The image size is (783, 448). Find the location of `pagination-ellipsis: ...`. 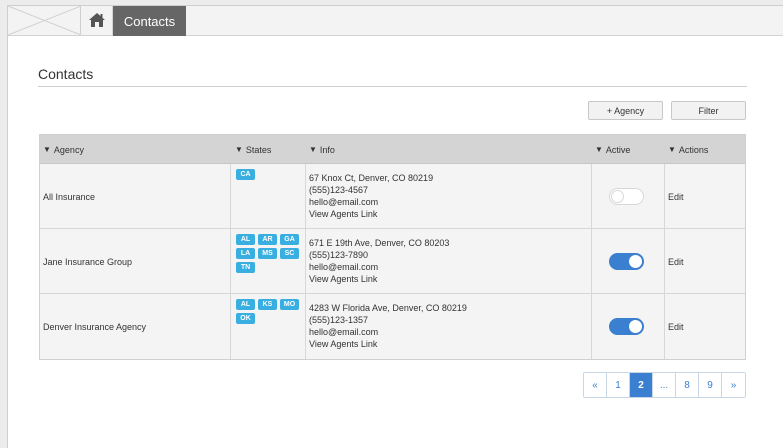

pagination-ellipsis: ... is located at coordinates (664, 385).